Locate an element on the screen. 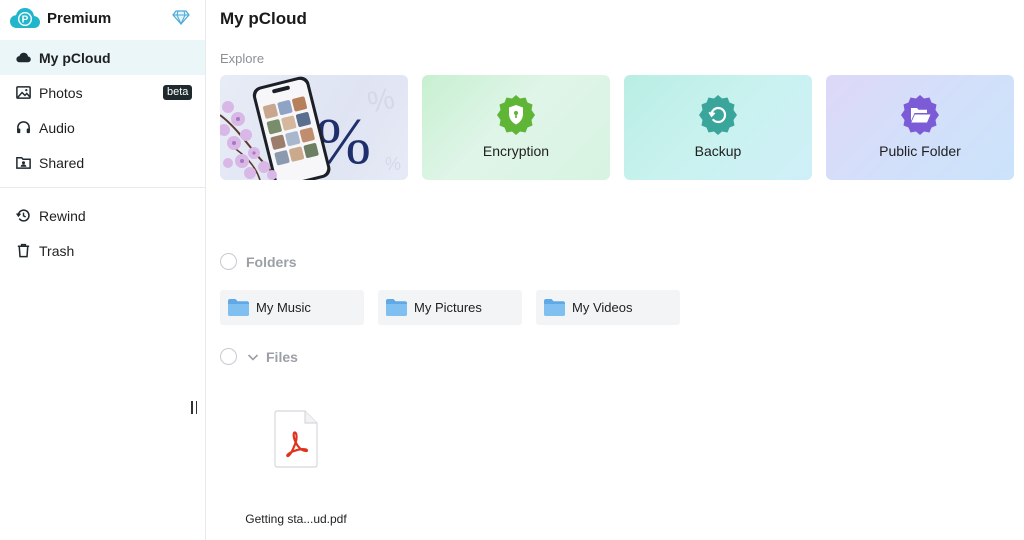  file-name: Getting sta...ud.pdf is located at coordinates (296, 519).